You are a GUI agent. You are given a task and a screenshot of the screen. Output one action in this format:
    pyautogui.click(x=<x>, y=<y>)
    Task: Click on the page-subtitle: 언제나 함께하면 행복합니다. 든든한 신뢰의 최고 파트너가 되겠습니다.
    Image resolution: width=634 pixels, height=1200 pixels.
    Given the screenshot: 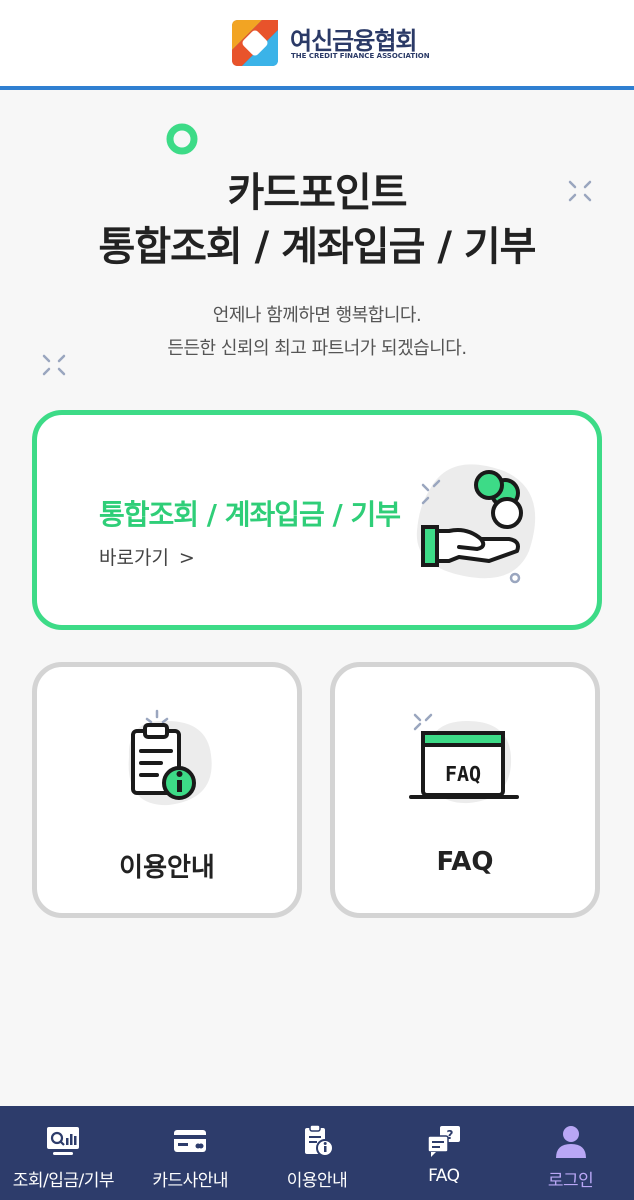 What is the action you would take?
    pyautogui.click(x=317, y=332)
    